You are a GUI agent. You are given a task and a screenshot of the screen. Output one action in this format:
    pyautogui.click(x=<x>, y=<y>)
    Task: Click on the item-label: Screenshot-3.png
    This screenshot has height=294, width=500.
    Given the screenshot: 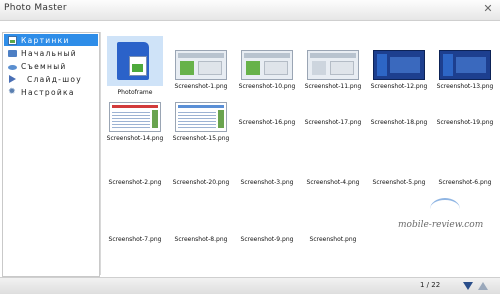 What is the action you would take?
    pyautogui.click(x=267, y=182)
    